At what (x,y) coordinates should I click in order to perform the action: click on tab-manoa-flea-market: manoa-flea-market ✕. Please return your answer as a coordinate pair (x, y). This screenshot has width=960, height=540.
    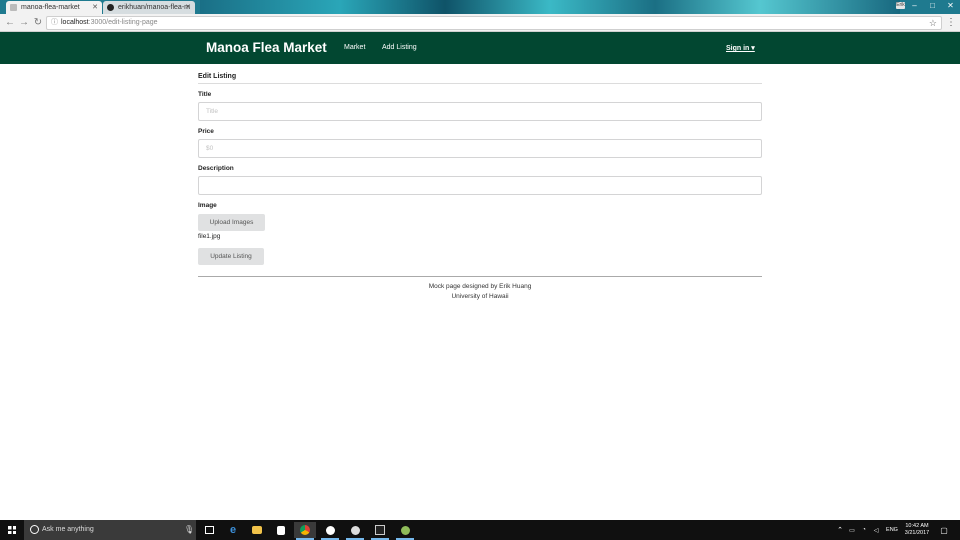
    Looking at the image, I should click on (54, 7).